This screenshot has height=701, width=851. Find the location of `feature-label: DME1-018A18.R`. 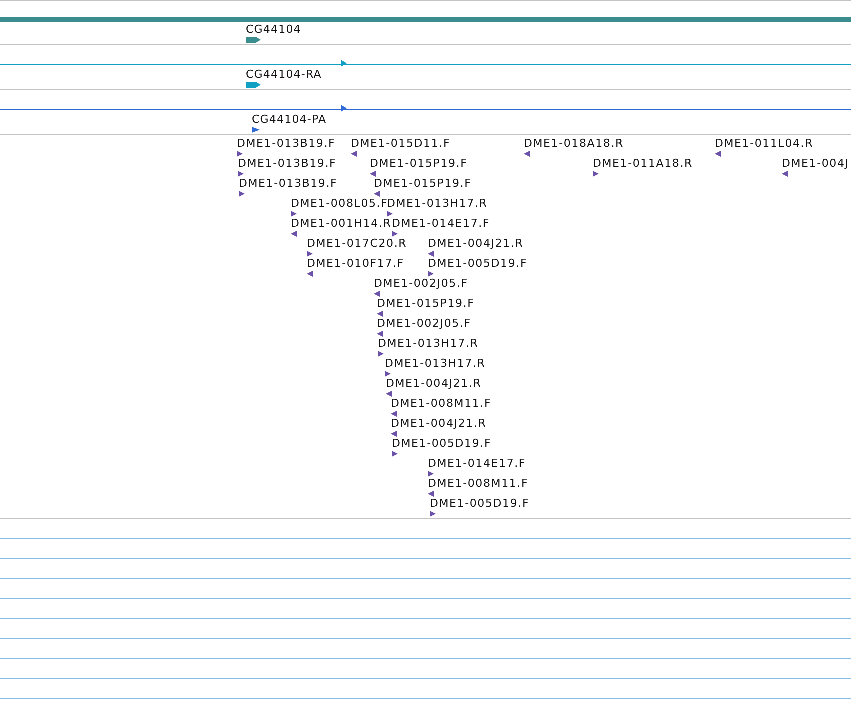

feature-label: DME1-018A18.R is located at coordinates (574, 143).